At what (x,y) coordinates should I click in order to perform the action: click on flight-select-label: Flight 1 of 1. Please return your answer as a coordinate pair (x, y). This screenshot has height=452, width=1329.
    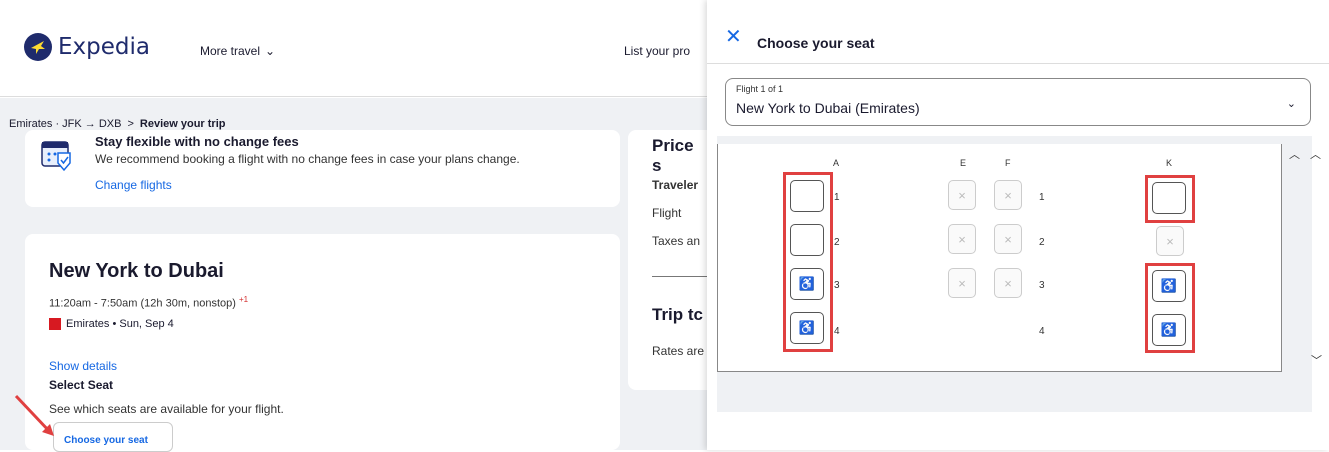
    Looking at the image, I should click on (760, 89).